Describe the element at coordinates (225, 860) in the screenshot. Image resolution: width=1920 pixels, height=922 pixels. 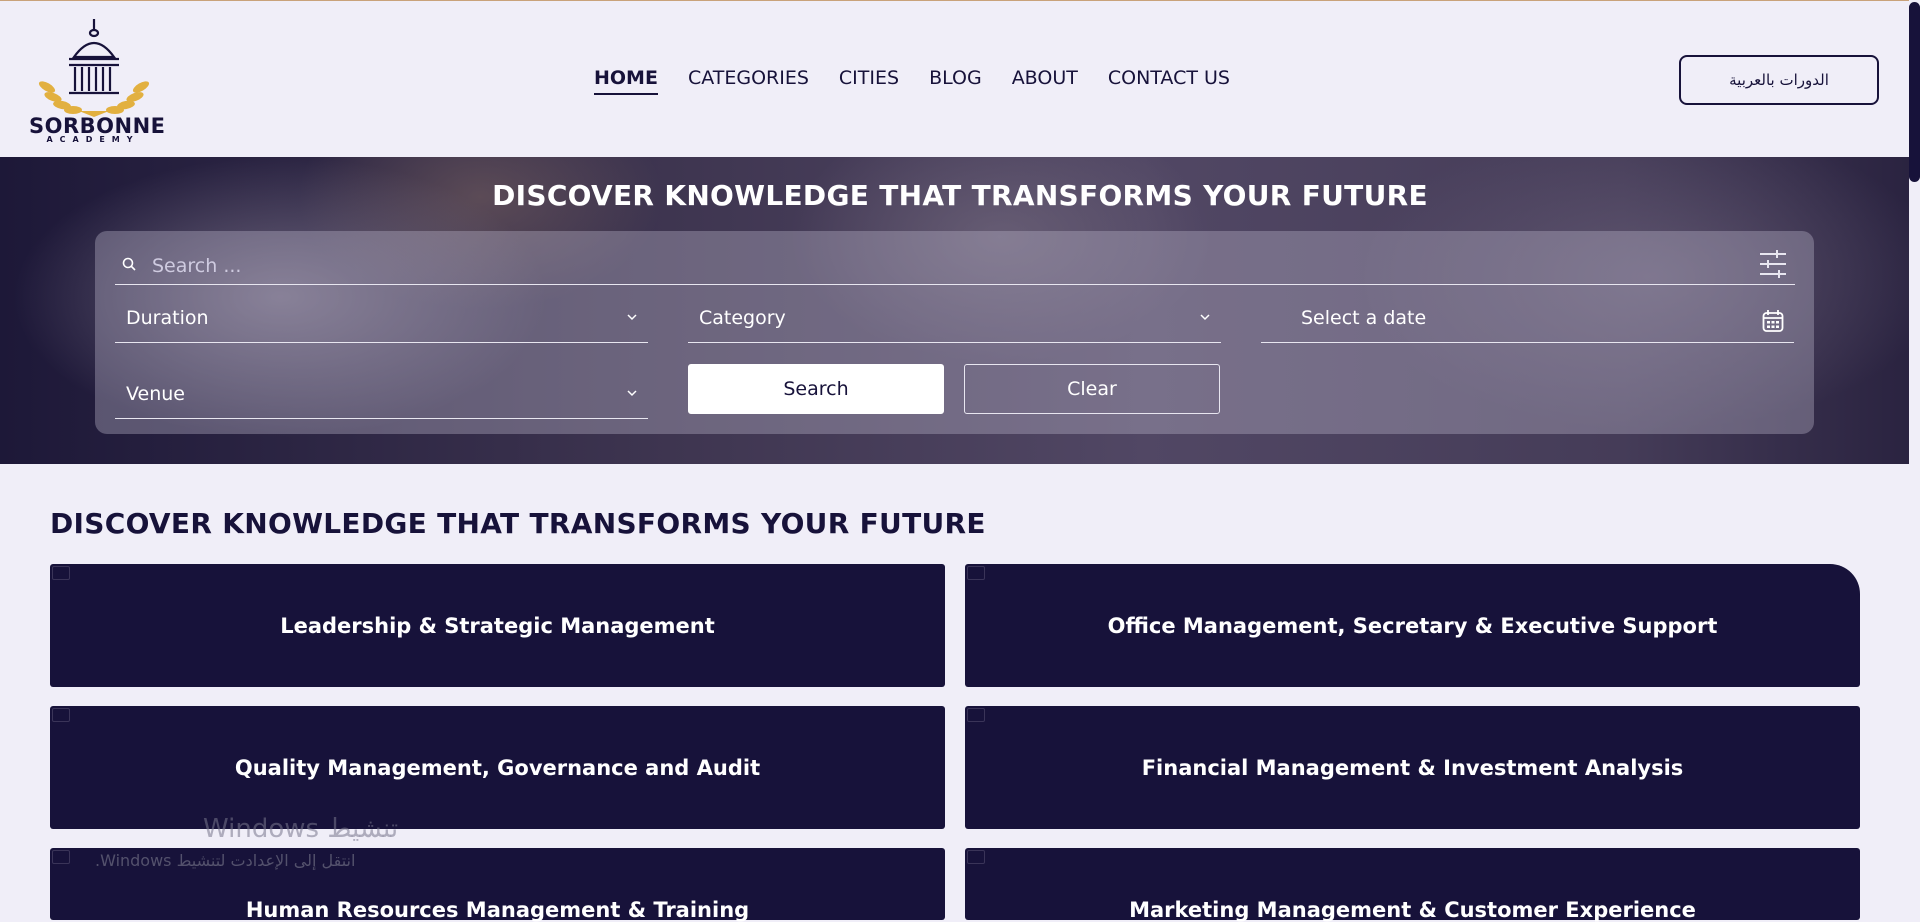
I see `windows-activation-subtitle: انتقل إلى الإعدادت لتنشيط Windows.` at that location.